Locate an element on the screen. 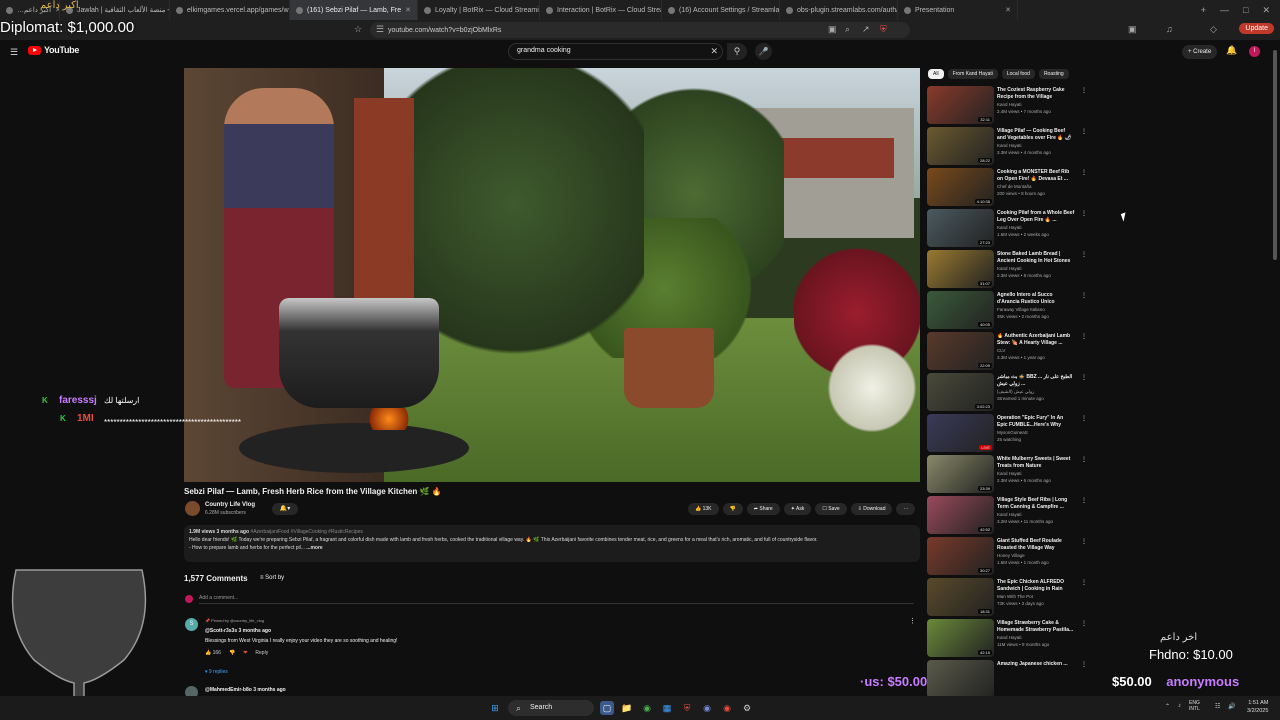 The width and height of the screenshot is (1280, 720). filter-chip: All is located at coordinates (936, 74).